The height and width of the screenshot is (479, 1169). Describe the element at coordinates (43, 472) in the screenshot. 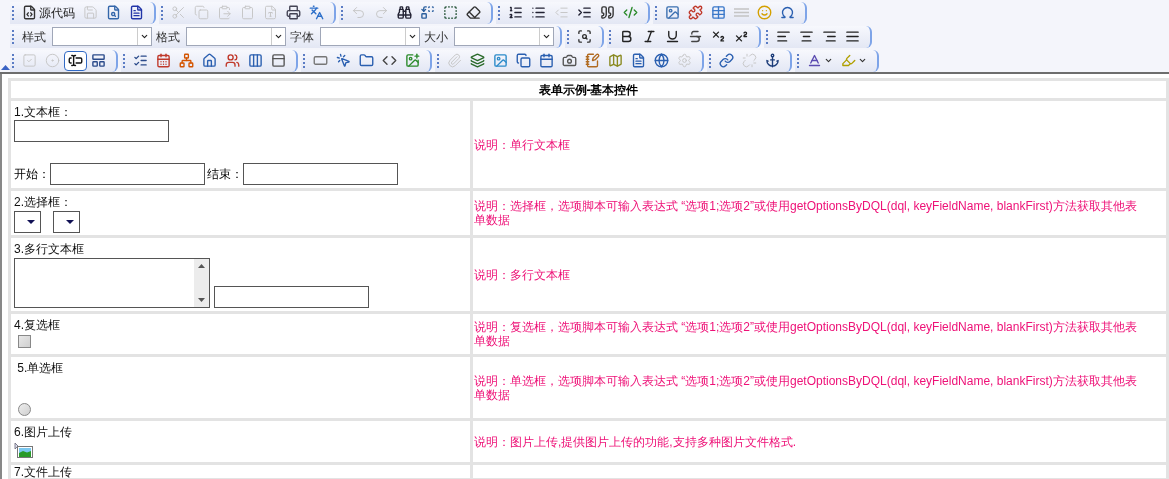

I see `field-label: 7.文件上传` at that location.